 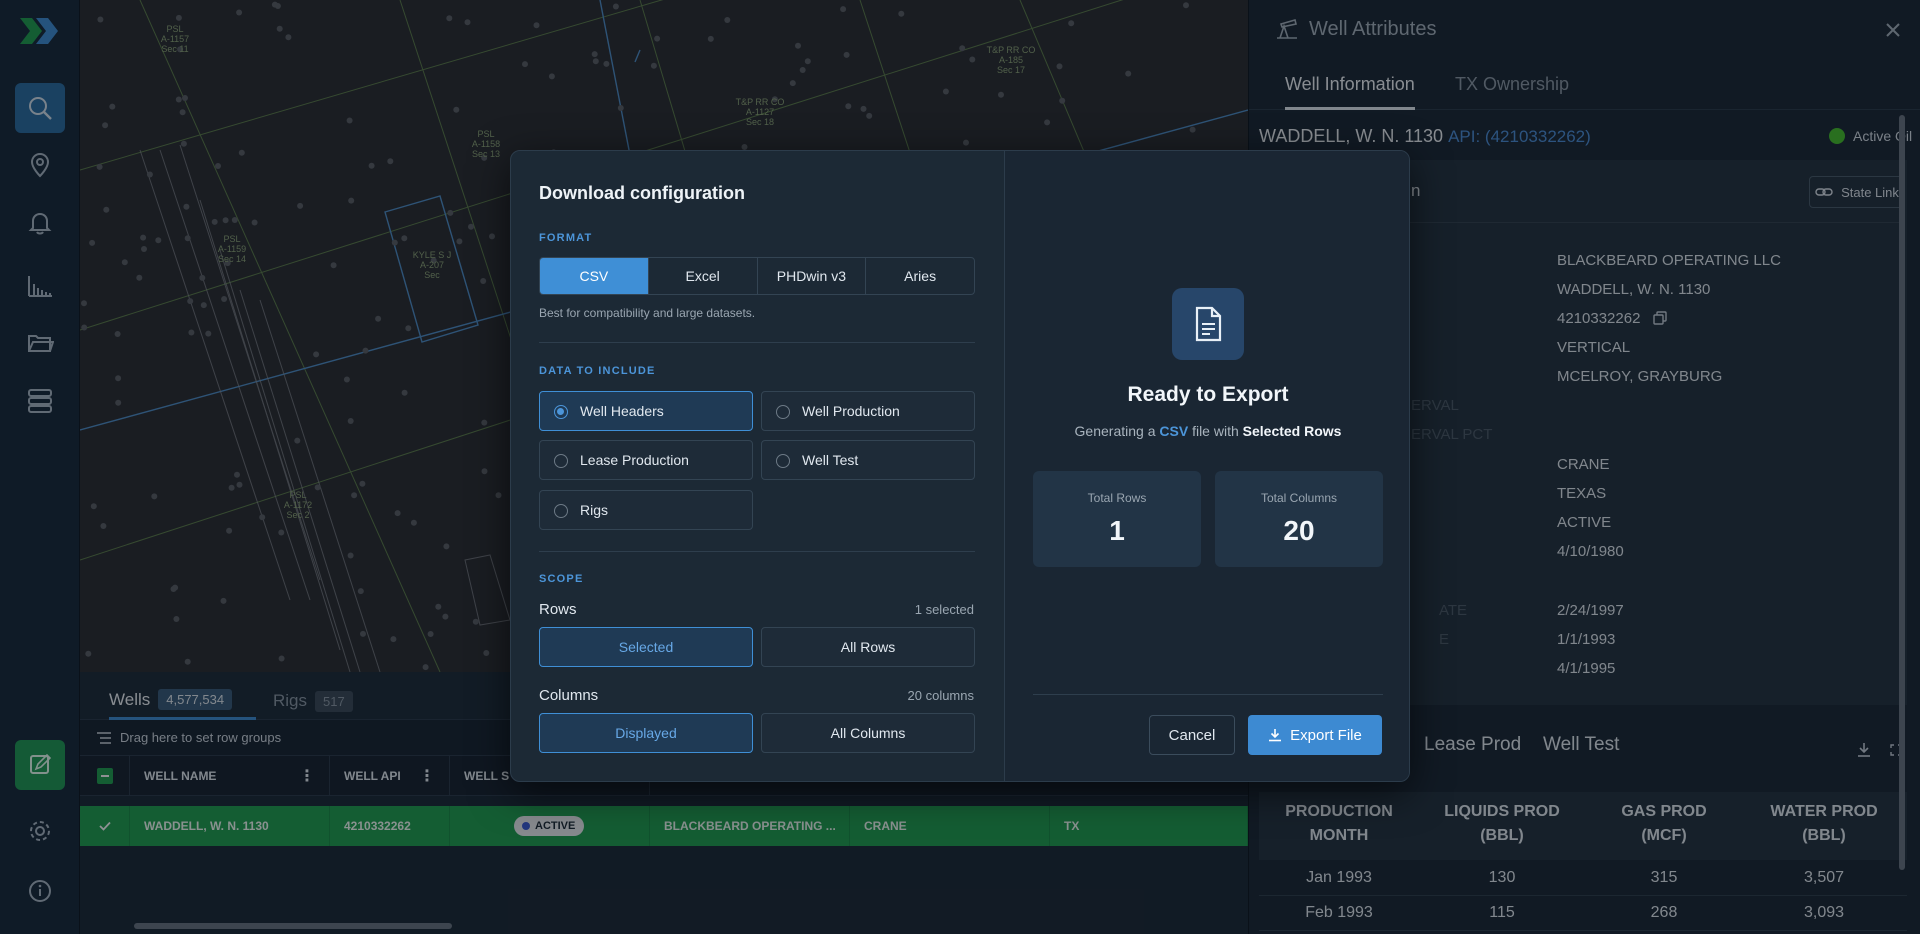 I want to click on total-columns-card: Total Columns 20, so click(x=1299, y=519).